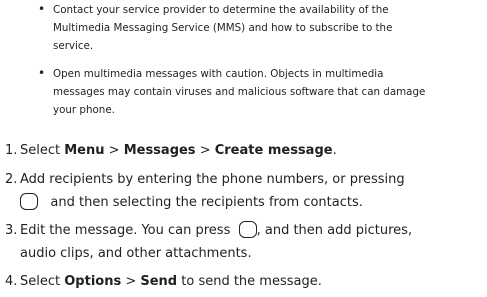 Image resolution: width=487 pixels, height=297 pixels. I want to click on step-number: 1., so click(11, 150).